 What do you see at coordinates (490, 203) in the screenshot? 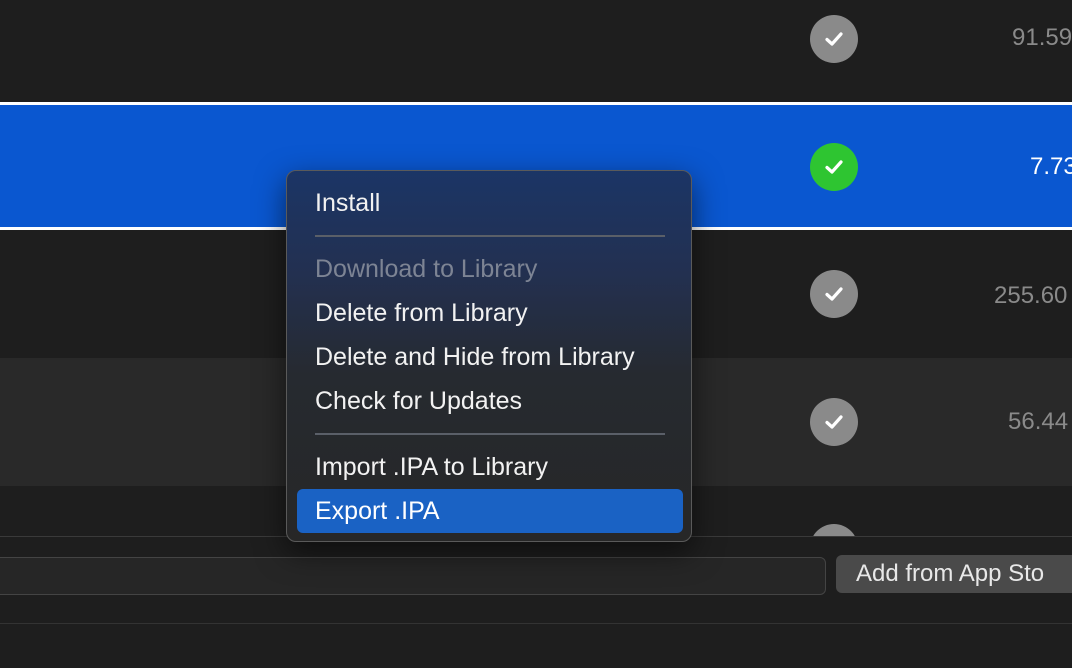
I see `menu-item-install: Install` at bounding box center [490, 203].